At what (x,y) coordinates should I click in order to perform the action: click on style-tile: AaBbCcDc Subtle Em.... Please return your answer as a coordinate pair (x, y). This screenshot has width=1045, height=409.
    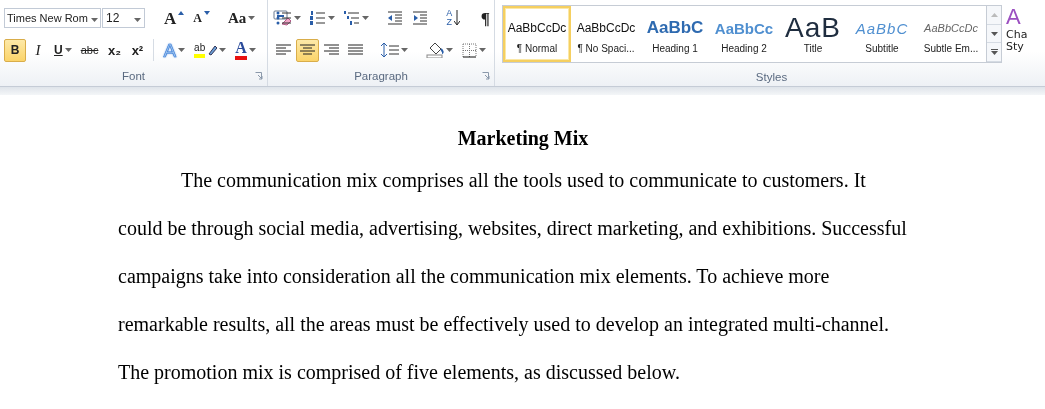
    Looking at the image, I should click on (951, 34).